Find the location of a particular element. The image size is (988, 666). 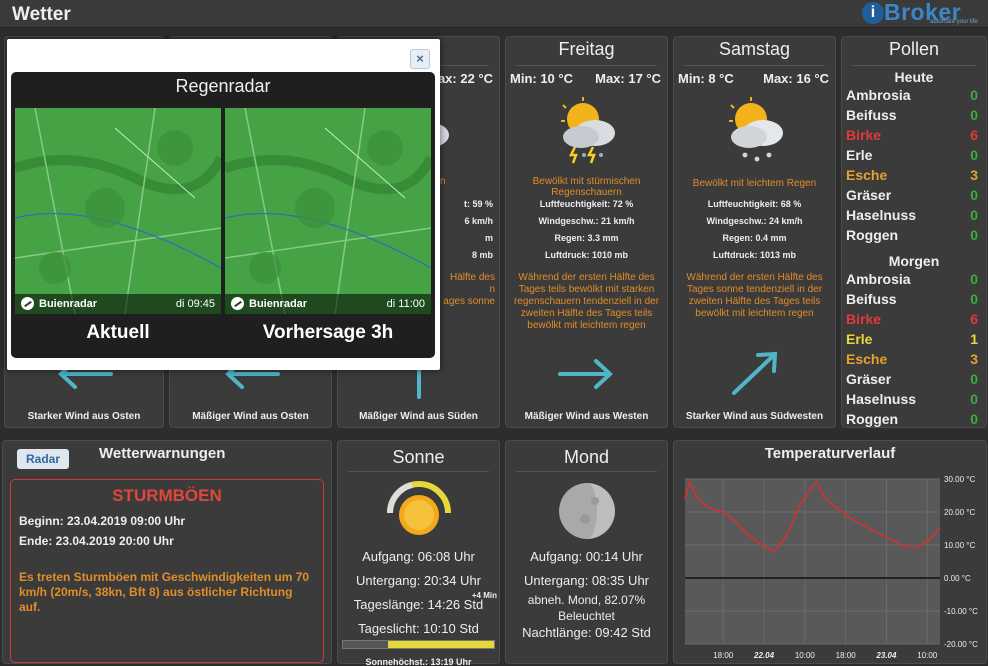

min-max: Min: 10 °C Max: 17 °C is located at coordinates (586, 78).